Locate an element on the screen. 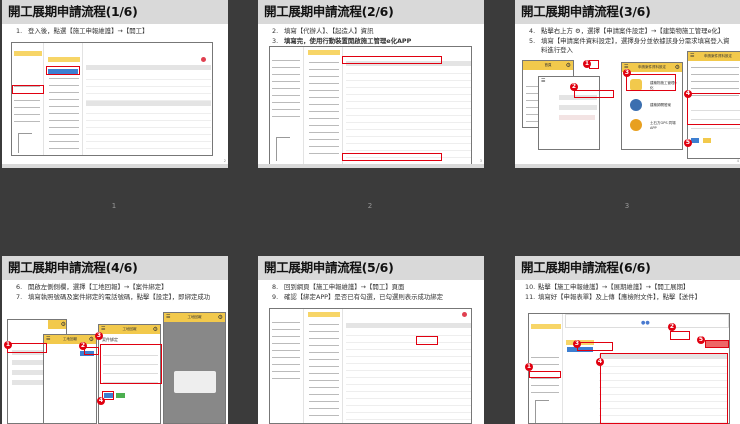 The width and height of the screenshot is (740, 424). app-option: 建築師開發案 is located at coordinates (660, 105).